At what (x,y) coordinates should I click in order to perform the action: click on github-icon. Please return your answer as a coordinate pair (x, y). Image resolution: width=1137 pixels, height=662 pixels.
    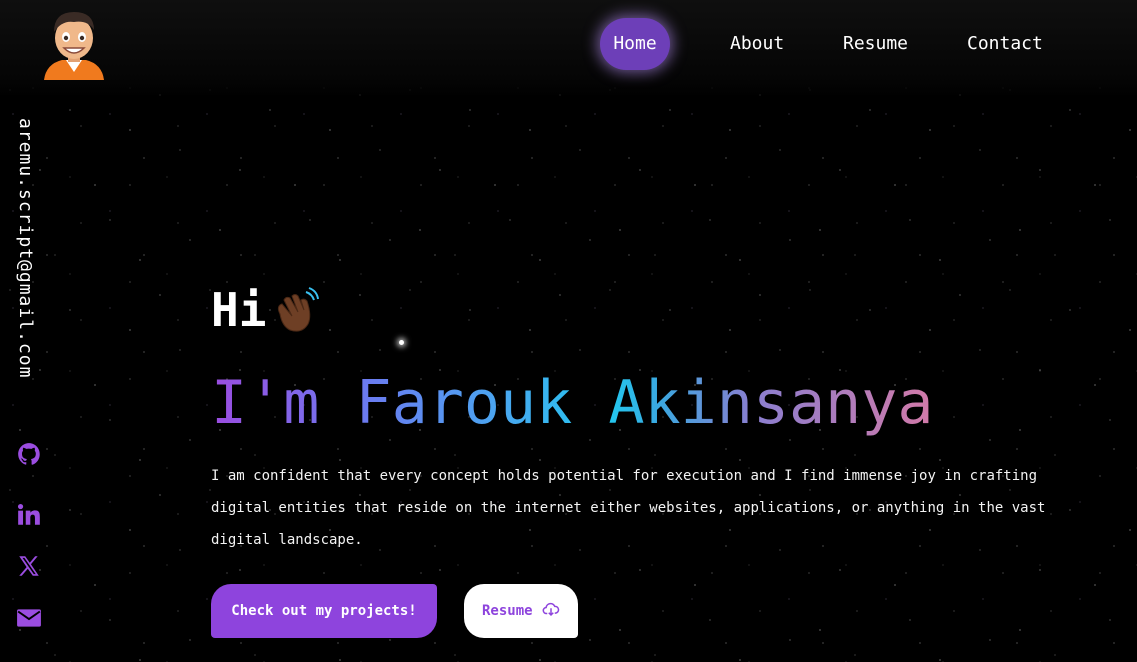
    Looking at the image, I should click on (29, 454).